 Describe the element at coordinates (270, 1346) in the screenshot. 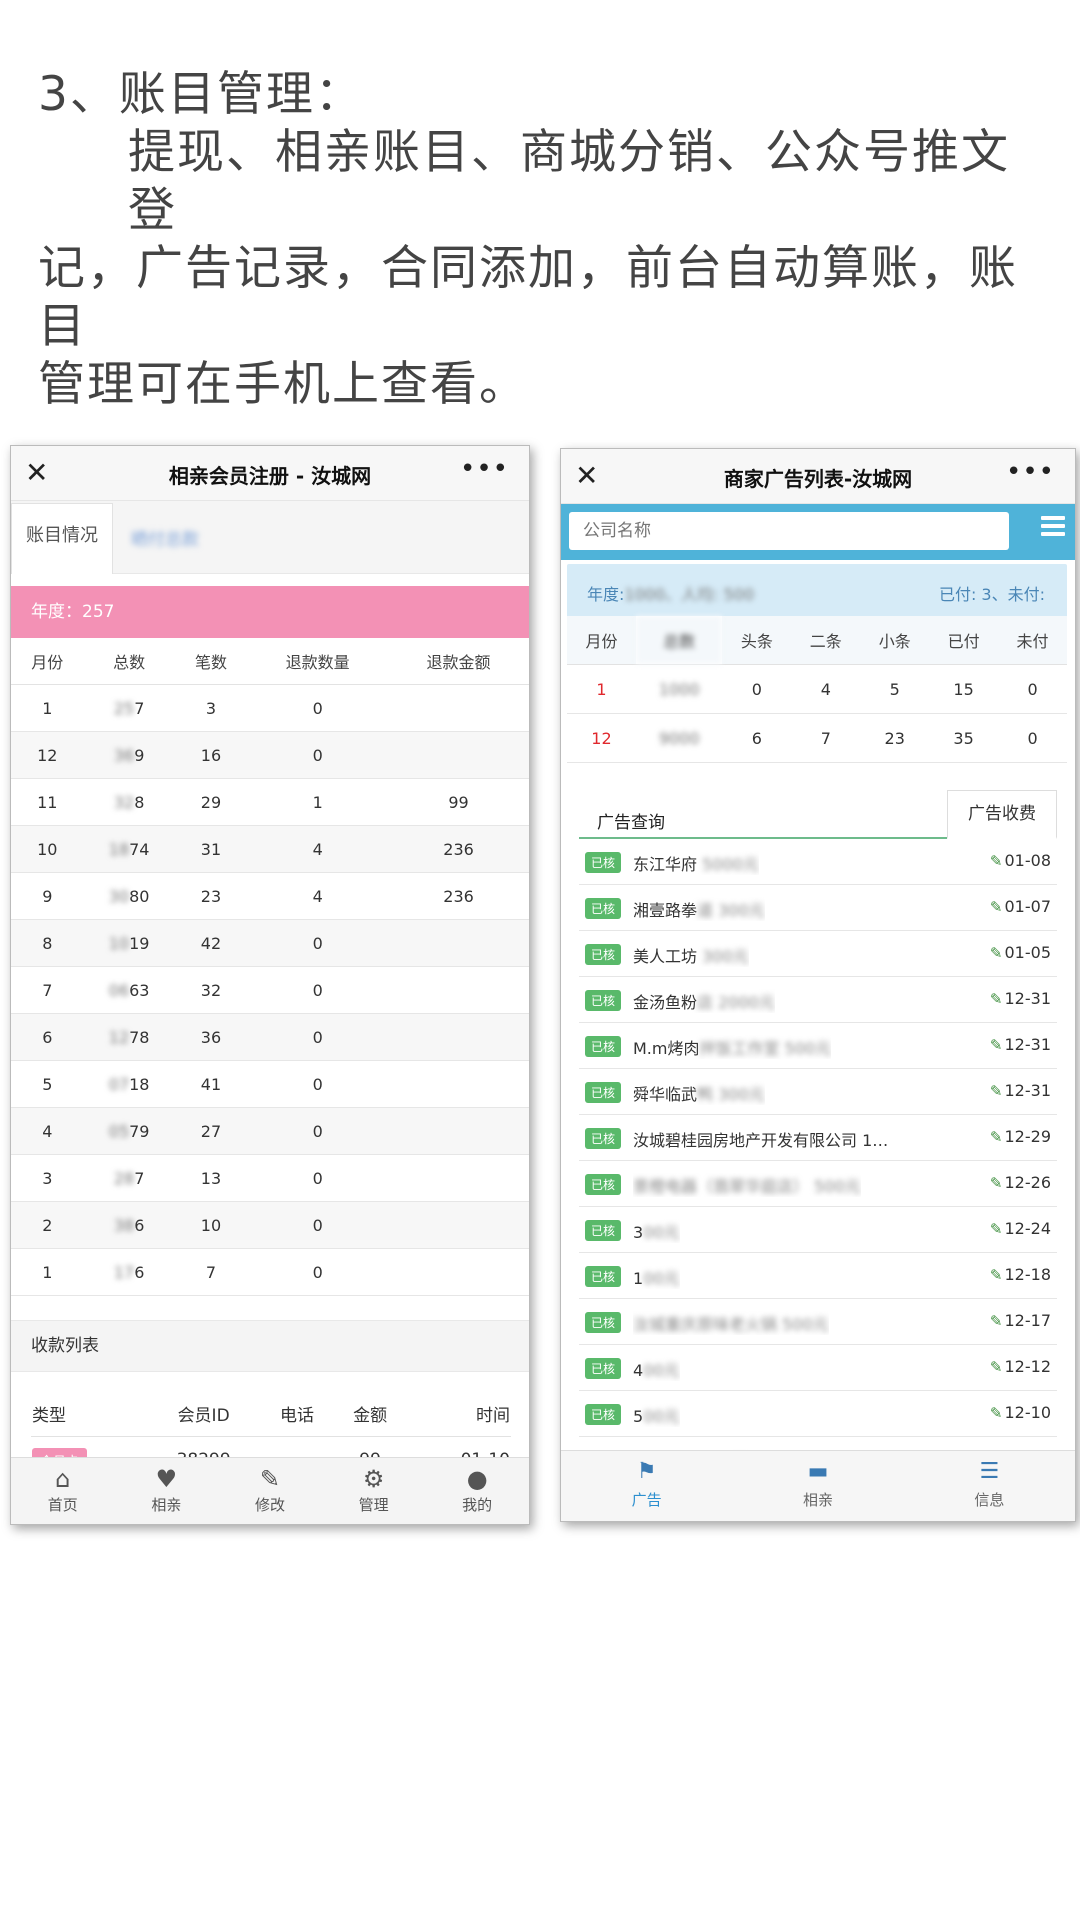

I see `payments-title: 收款列表` at that location.